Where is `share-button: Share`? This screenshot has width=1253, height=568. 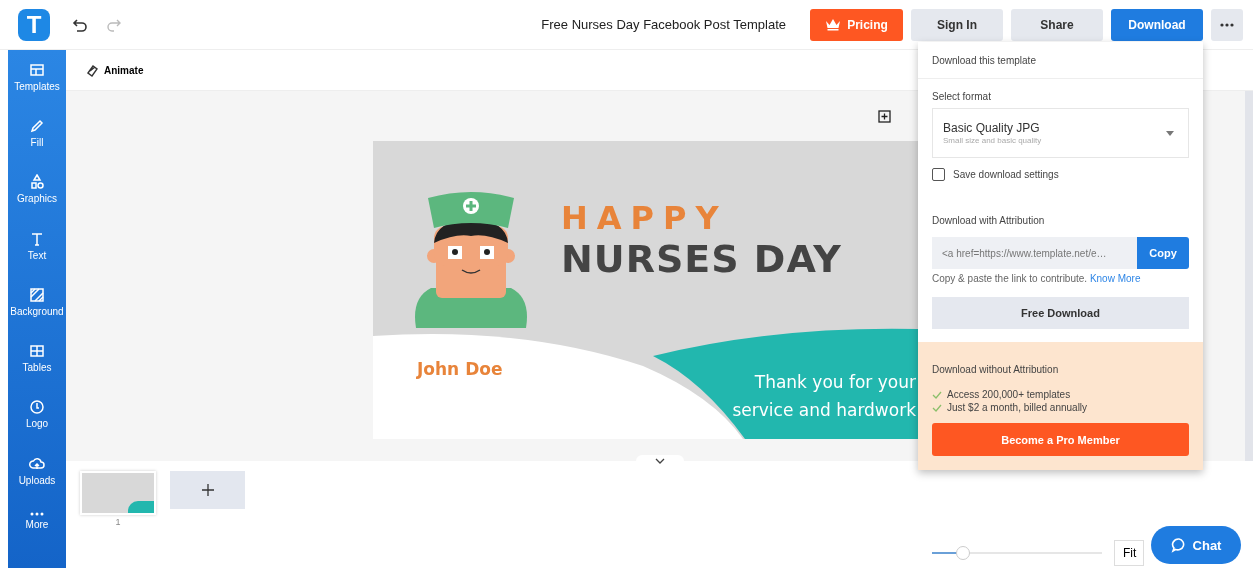 share-button: Share is located at coordinates (1057, 24).